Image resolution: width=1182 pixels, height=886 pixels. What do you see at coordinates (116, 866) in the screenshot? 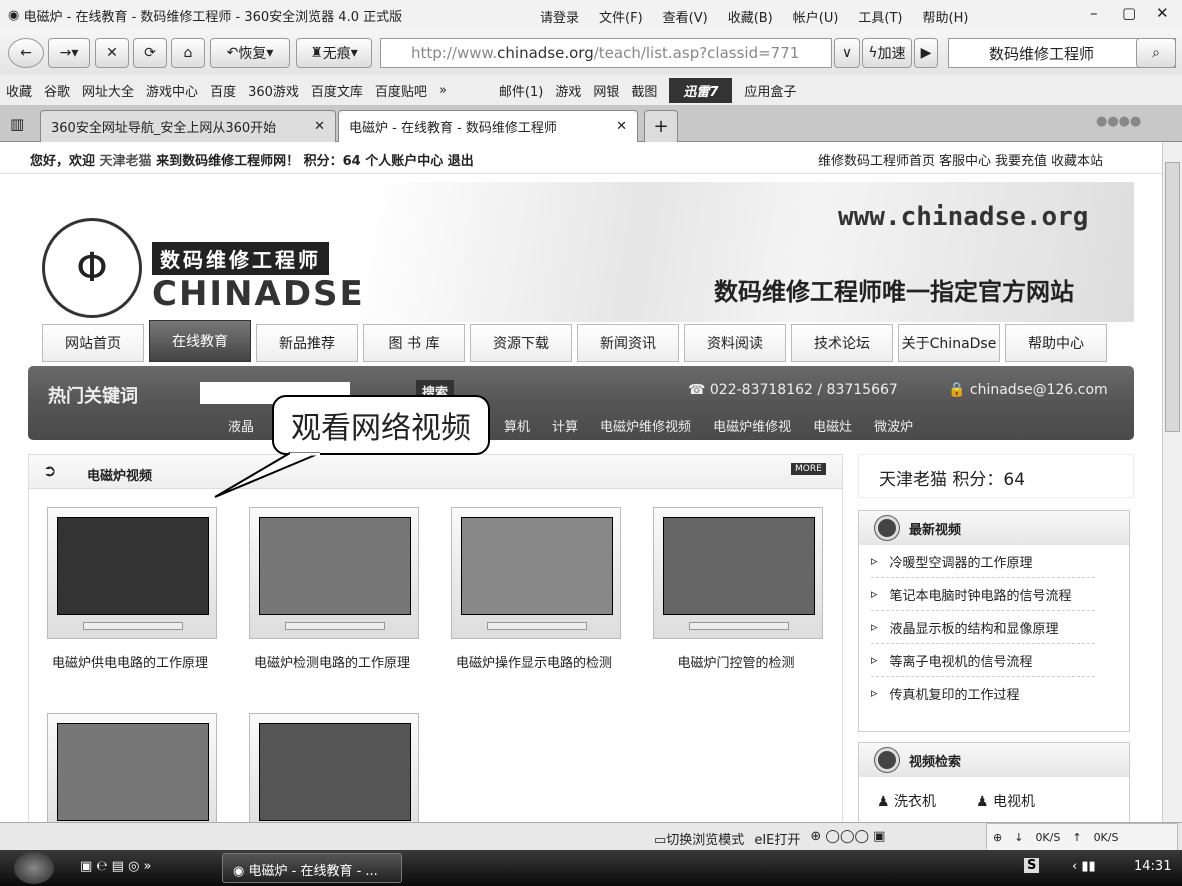
I see `quicklaunch-icons: ▣ ℮ ▤ ◎ »` at bounding box center [116, 866].